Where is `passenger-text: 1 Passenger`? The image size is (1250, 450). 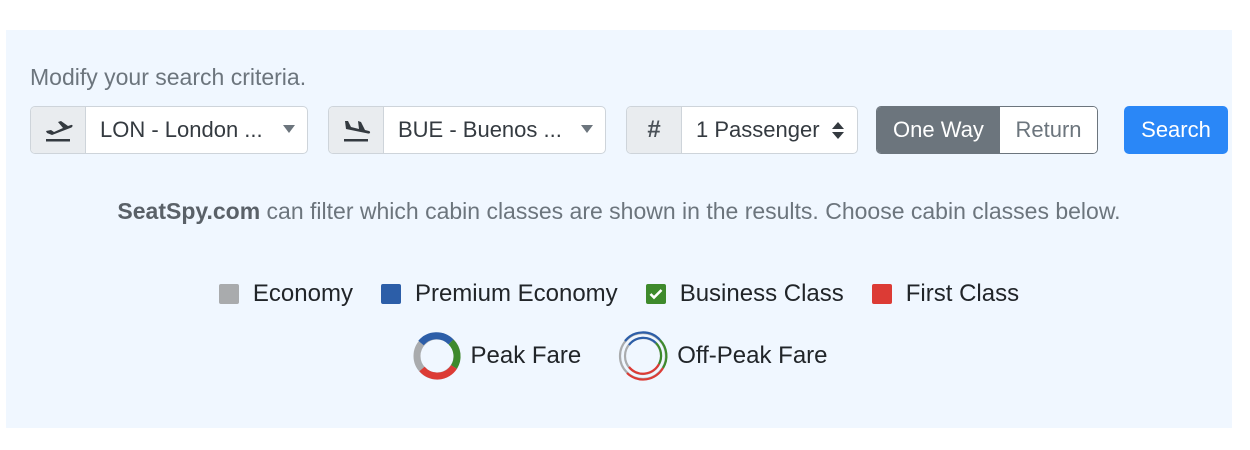
passenger-text: 1 Passenger is located at coordinates (758, 129).